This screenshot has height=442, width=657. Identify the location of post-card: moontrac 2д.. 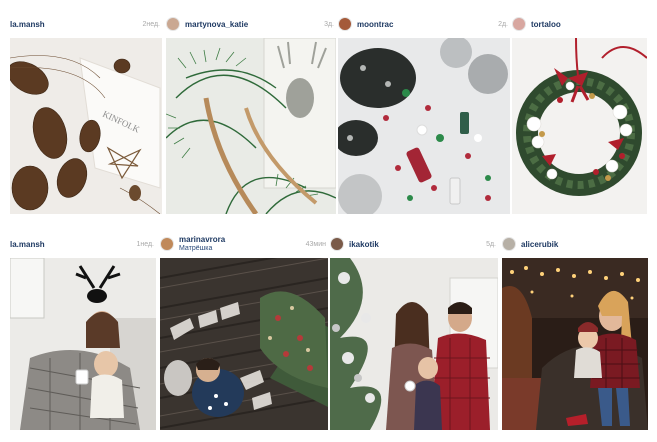
(424, 114).